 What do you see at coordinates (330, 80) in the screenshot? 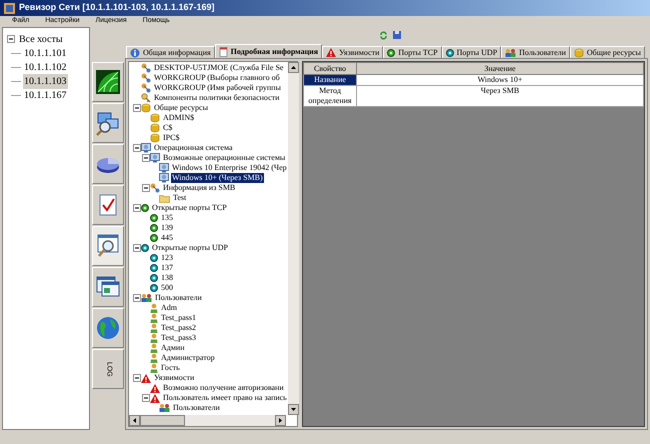
I see `property-name: Название` at bounding box center [330, 80].